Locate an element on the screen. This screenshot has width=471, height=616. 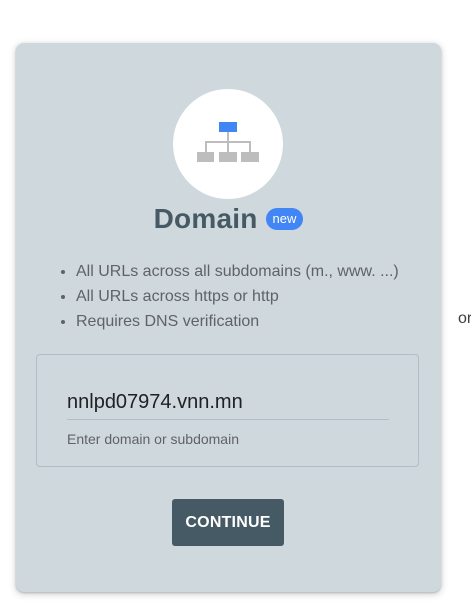
card-title: Domain is located at coordinates (205, 218).